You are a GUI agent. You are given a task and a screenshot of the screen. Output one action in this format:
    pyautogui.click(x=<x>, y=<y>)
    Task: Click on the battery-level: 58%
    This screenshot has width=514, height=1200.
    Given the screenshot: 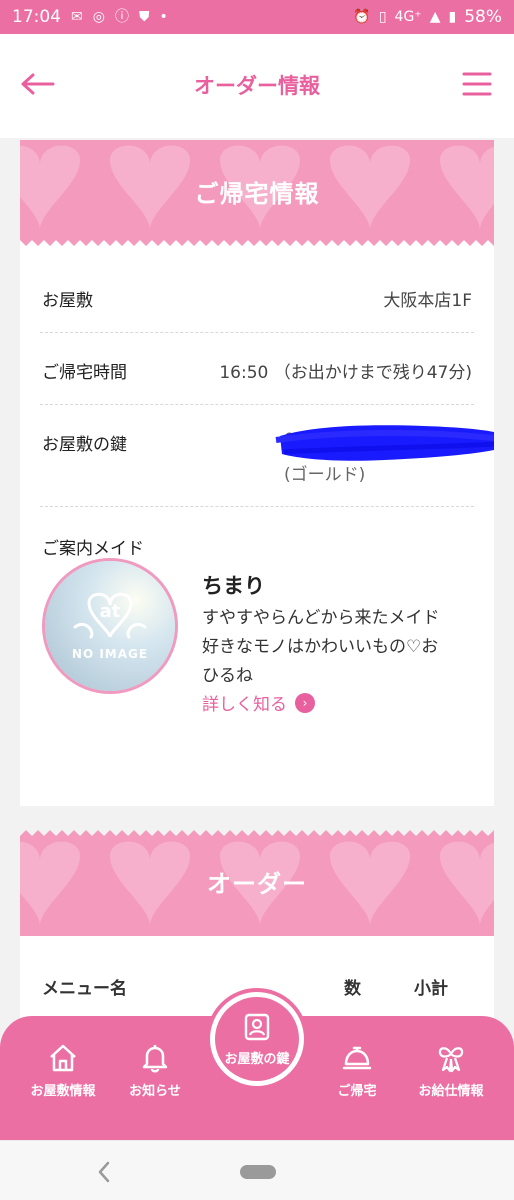 What is the action you would take?
    pyautogui.click(x=483, y=17)
    